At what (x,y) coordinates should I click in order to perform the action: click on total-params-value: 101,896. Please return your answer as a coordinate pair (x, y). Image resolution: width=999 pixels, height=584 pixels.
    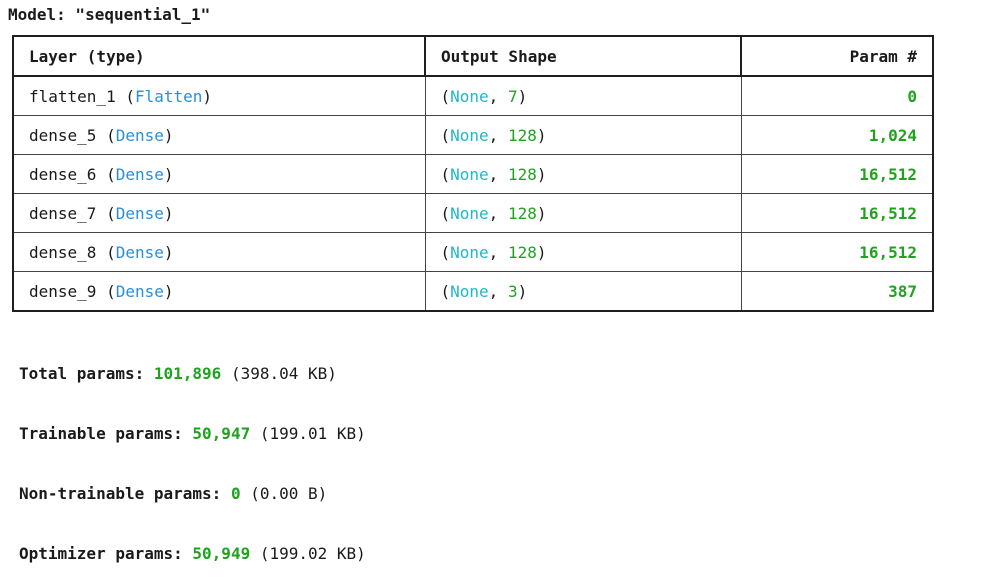
    Looking at the image, I should click on (187, 373).